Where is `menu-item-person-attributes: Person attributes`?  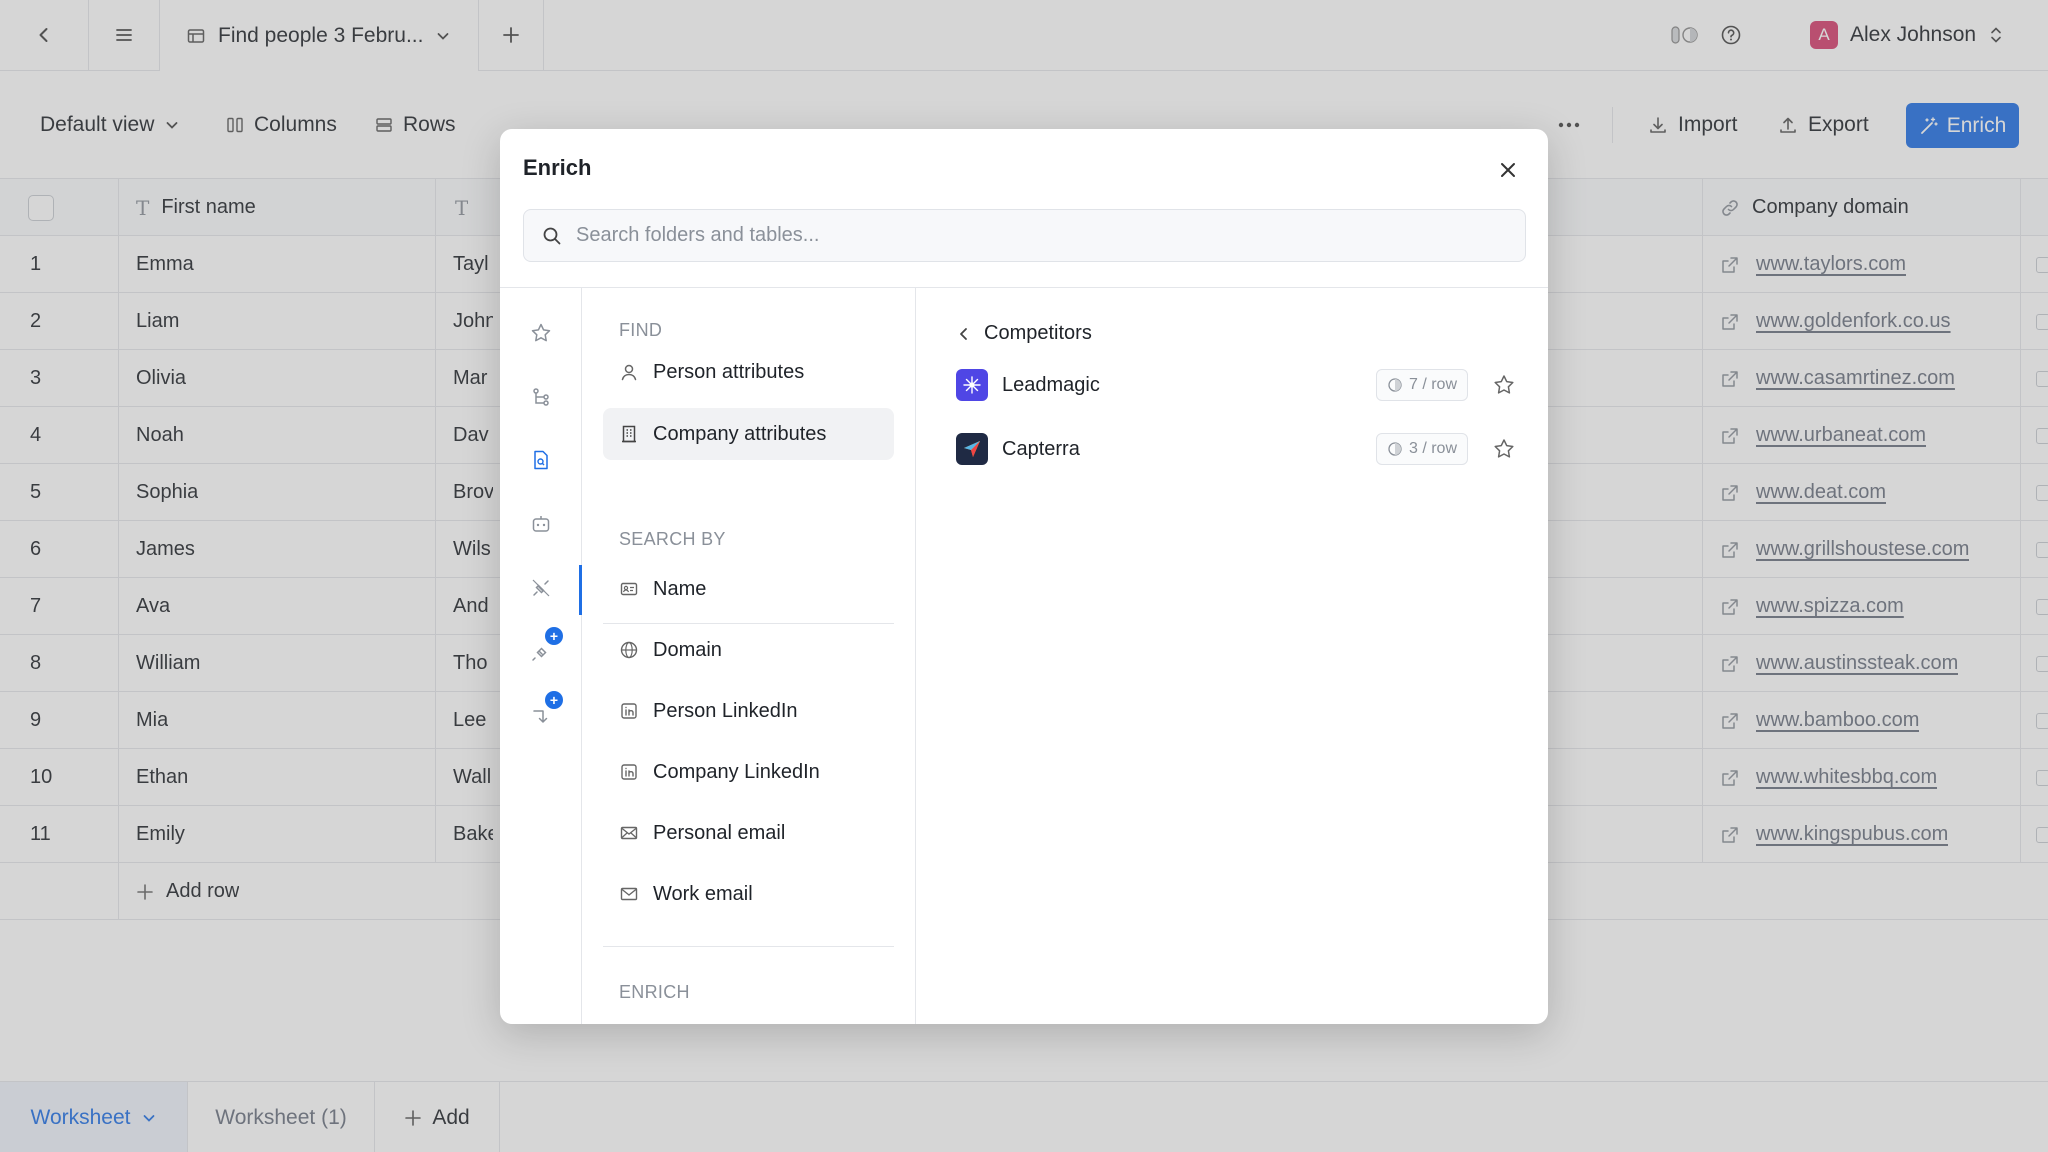
menu-item-person-attributes: Person attributes is located at coordinates (748, 372).